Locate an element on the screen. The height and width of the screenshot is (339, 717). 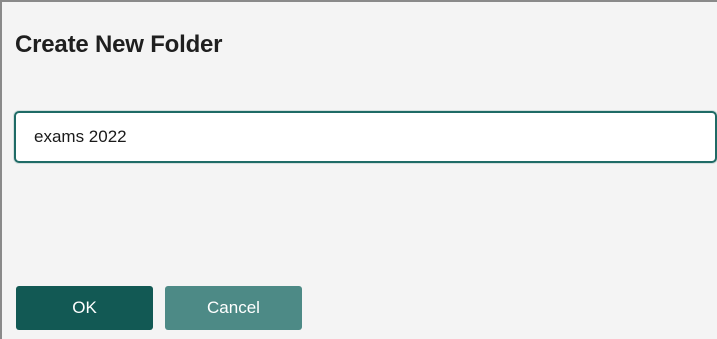
cancel-button-label: Cancel is located at coordinates (233, 307).